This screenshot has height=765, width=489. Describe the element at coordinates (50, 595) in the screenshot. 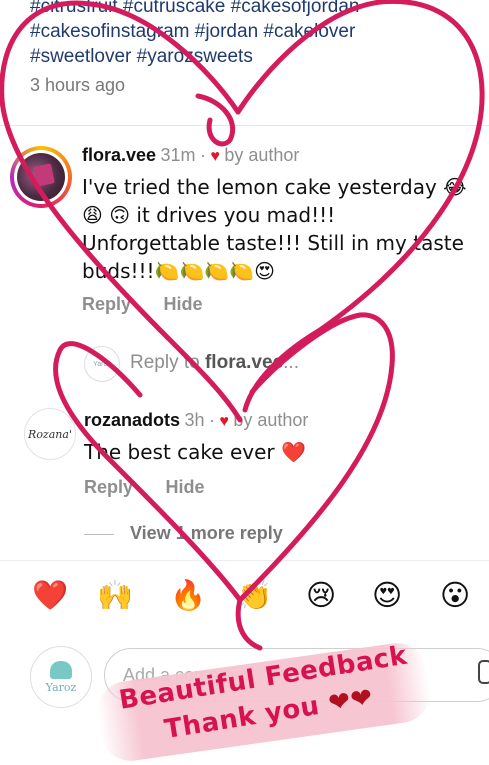

I see `heart-emoji-button: ❤️` at that location.